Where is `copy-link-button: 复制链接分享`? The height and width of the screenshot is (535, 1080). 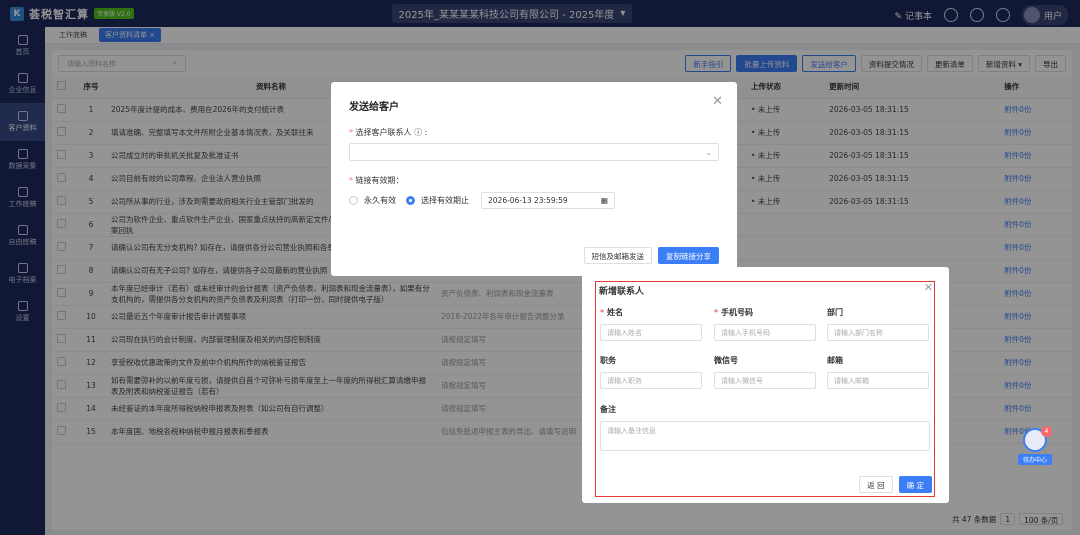 copy-link-button: 复制链接分享 is located at coordinates (688, 255).